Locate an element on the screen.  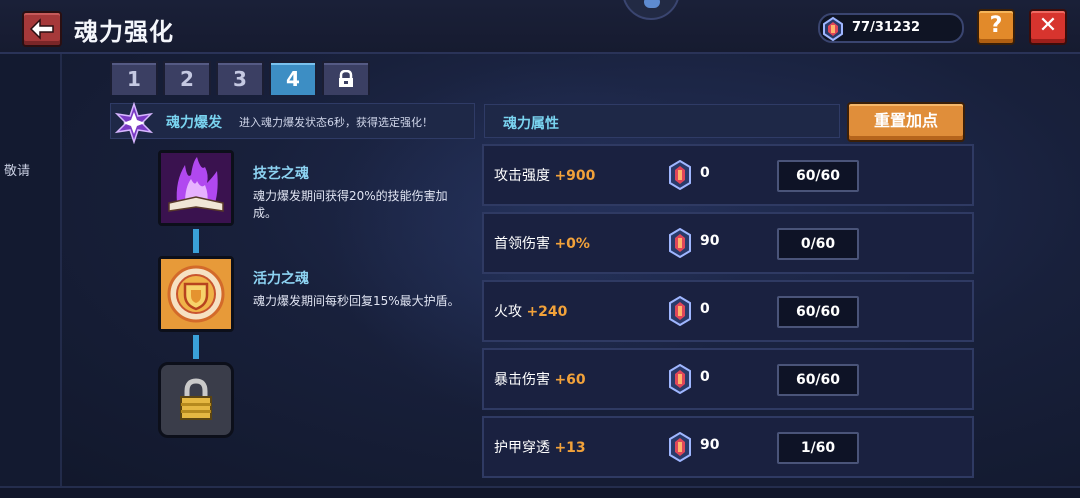
attribute-bonus: +60 is located at coordinates (570, 380).